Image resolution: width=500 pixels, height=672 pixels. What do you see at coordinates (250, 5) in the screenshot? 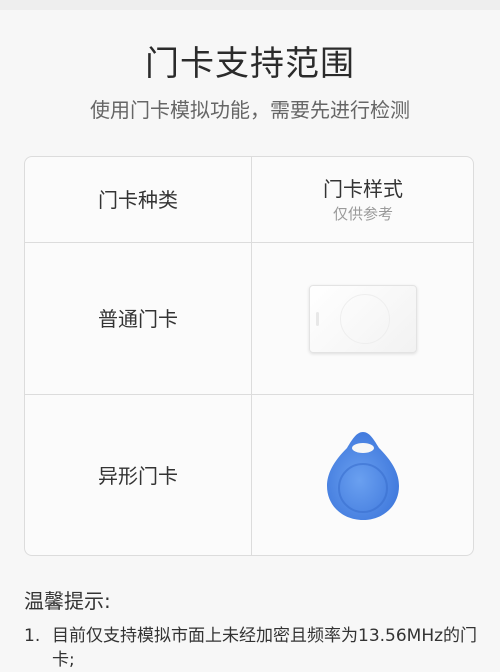
I see `top-strip` at bounding box center [250, 5].